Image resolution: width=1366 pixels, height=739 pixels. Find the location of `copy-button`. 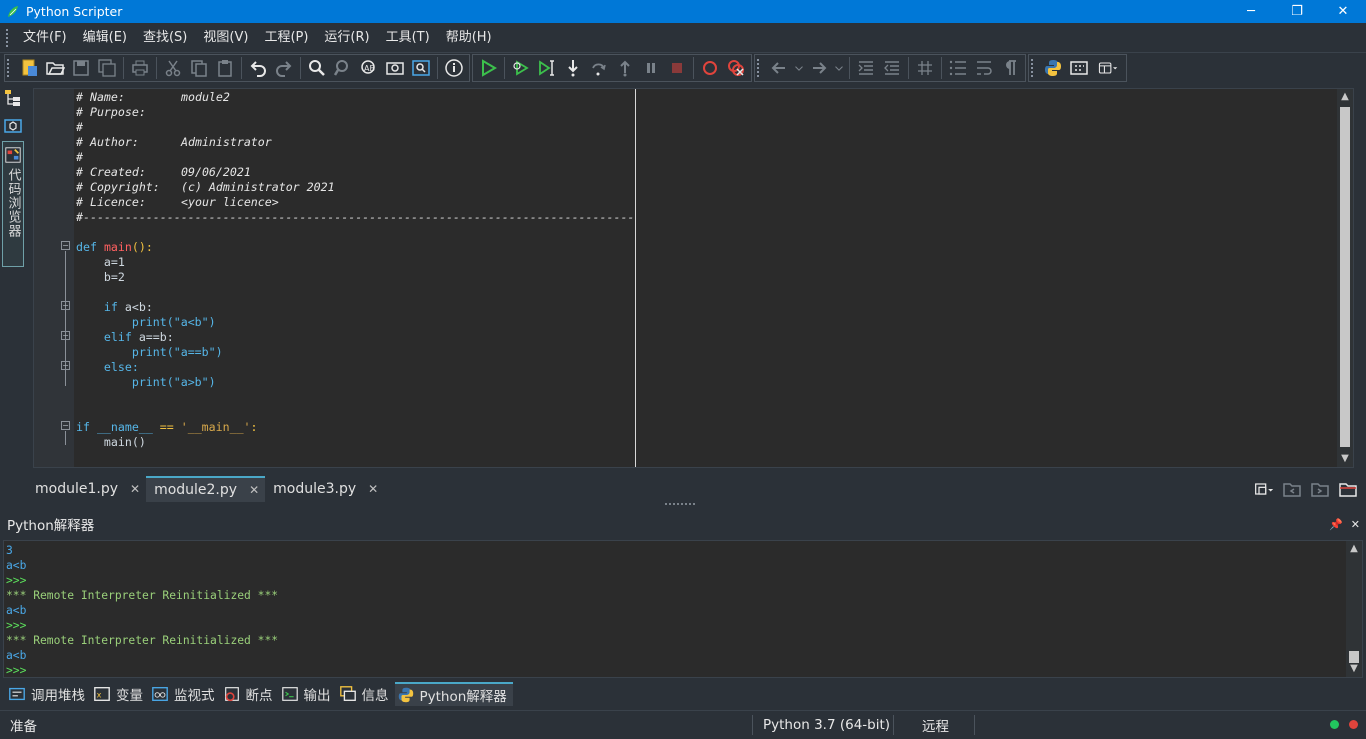

copy-button is located at coordinates (199, 68).